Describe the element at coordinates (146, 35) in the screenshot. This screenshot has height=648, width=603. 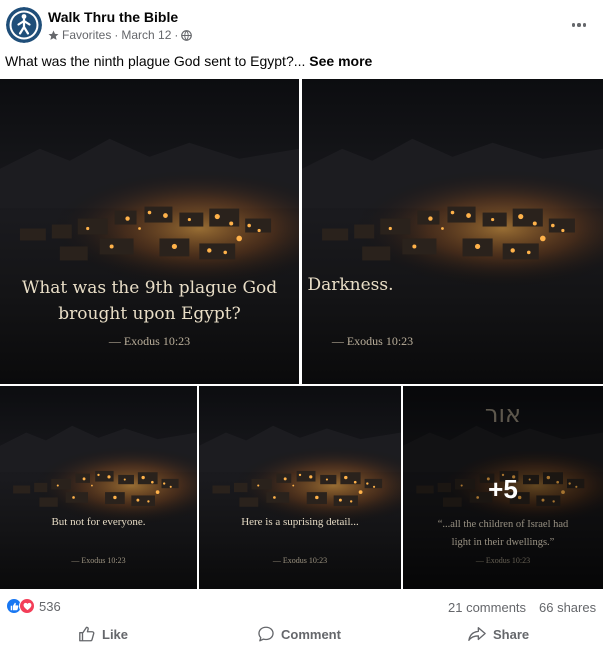
I see `post-date: March 12` at that location.